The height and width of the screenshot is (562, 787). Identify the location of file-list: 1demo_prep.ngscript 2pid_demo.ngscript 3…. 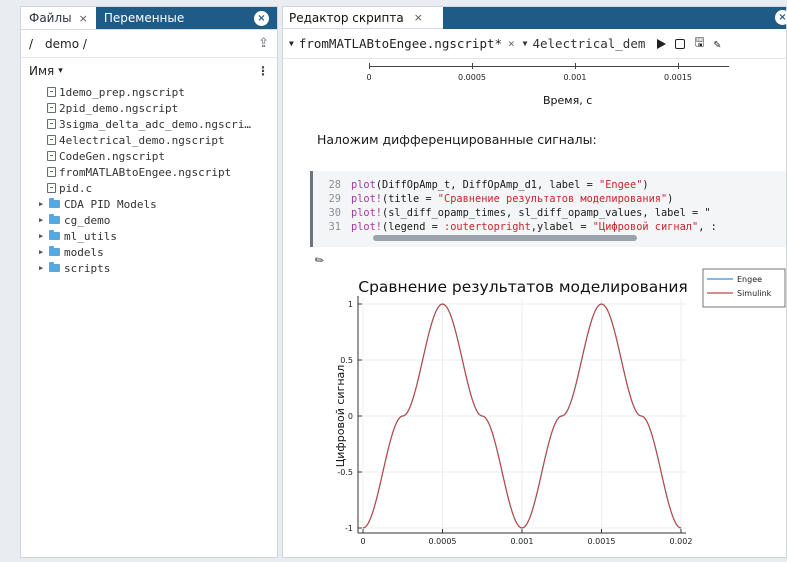
(149, 140).